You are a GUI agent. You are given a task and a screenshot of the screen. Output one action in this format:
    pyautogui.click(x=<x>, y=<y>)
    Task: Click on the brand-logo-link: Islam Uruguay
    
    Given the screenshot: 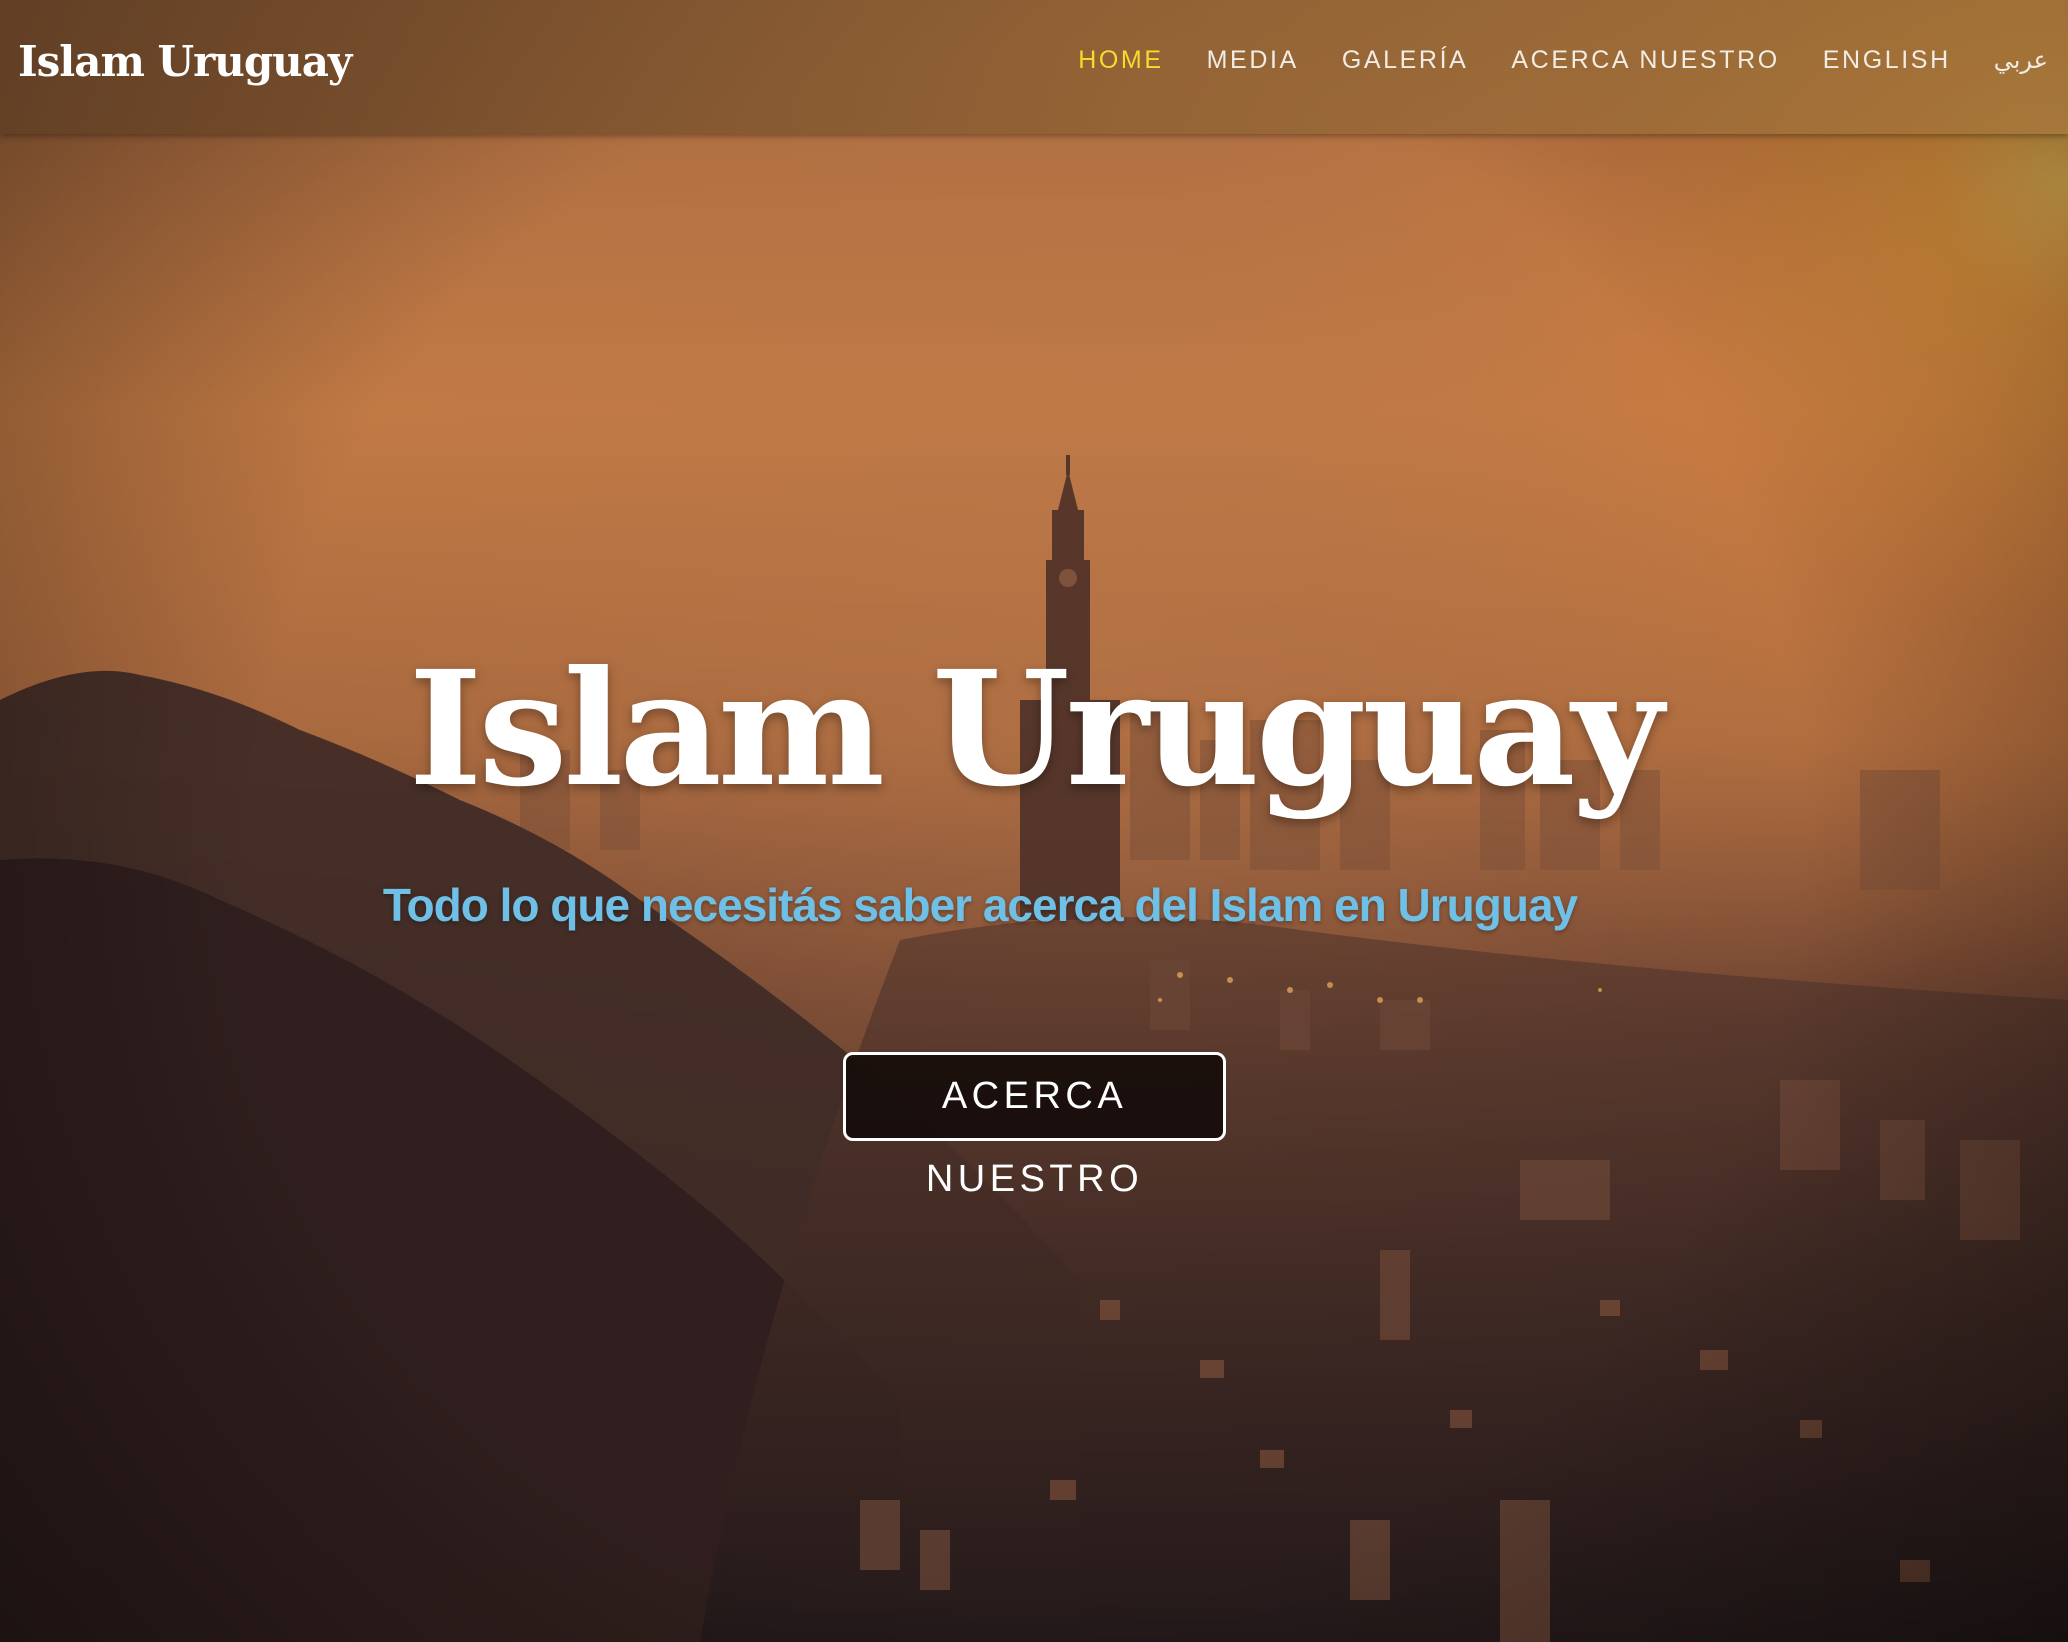 What is the action you would take?
    pyautogui.click(x=185, y=62)
    